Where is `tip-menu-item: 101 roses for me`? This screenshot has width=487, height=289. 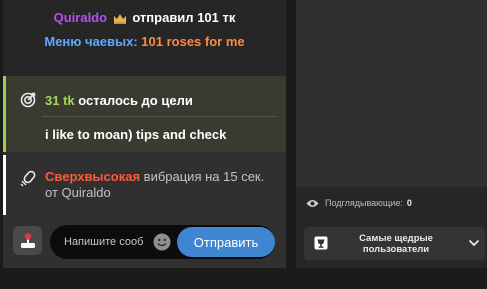 tip-menu-item: 101 roses for me is located at coordinates (193, 41).